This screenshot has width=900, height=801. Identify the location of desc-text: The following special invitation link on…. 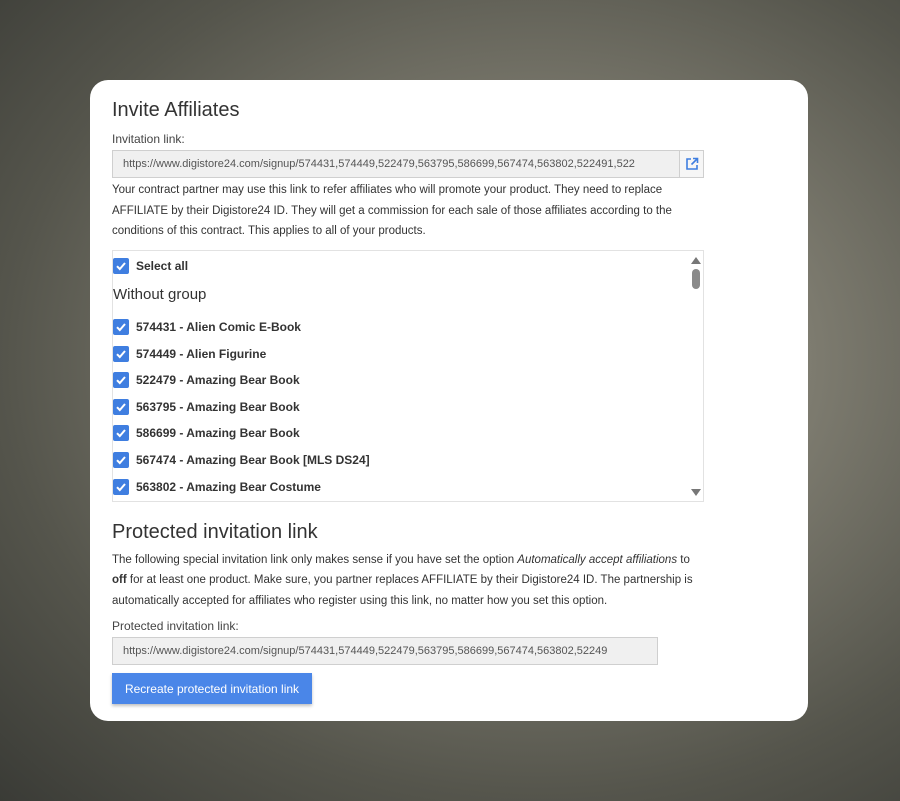
(315, 559).